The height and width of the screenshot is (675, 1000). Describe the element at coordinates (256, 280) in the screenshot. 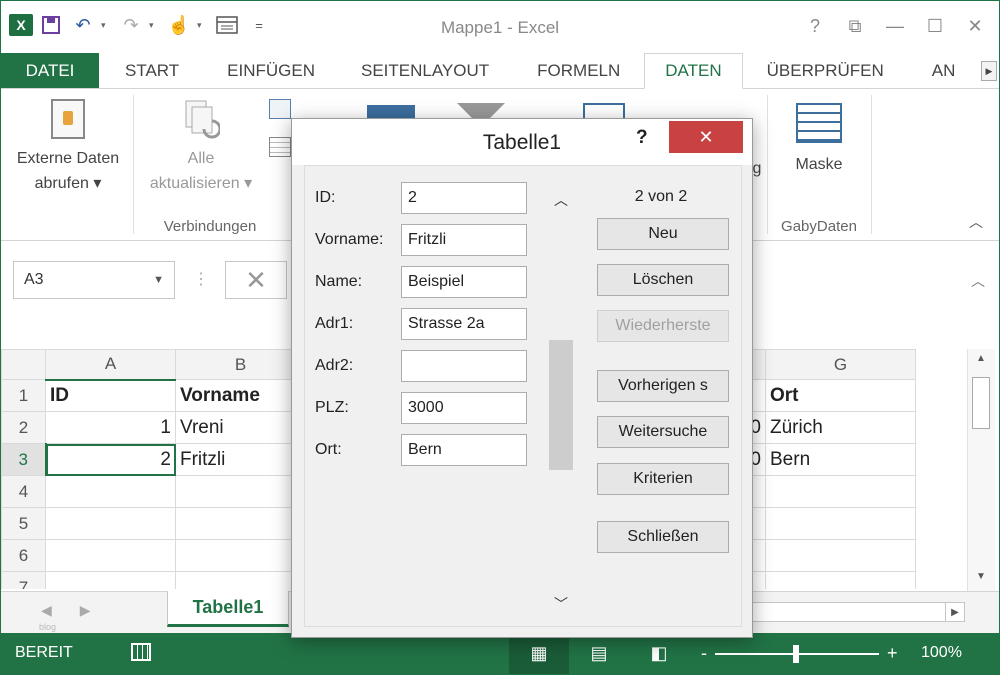

I see `cancel-entry-icon: ✕` at that location.